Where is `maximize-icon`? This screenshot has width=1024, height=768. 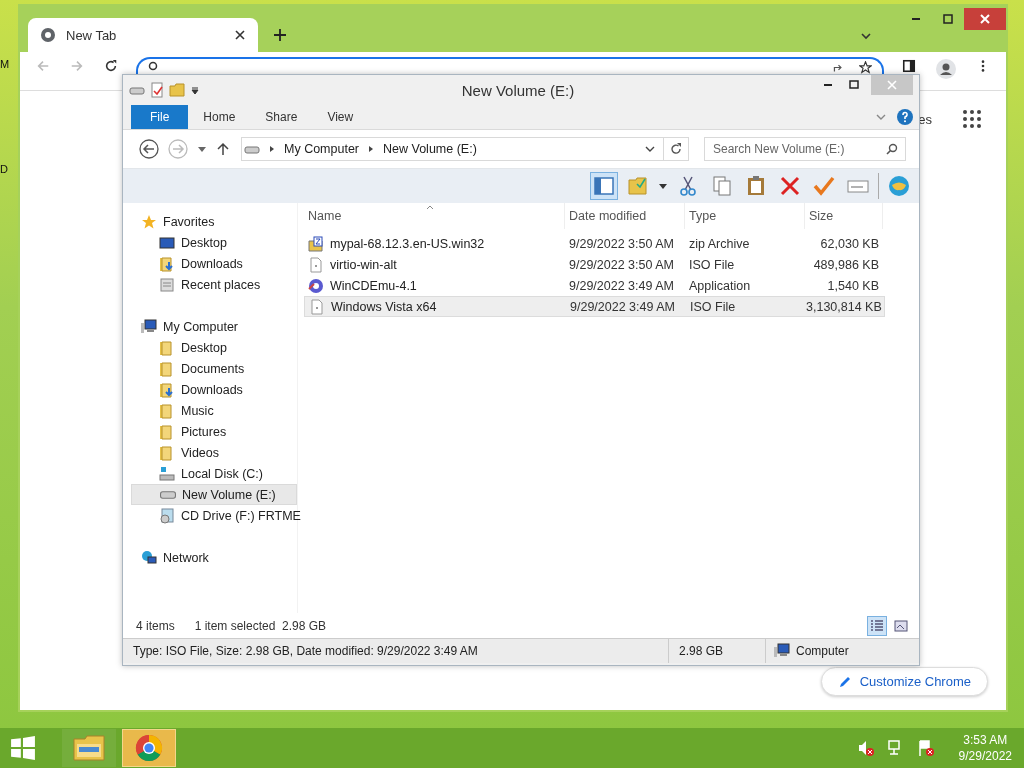 maximize-icon is located at coordinates (948, 19).